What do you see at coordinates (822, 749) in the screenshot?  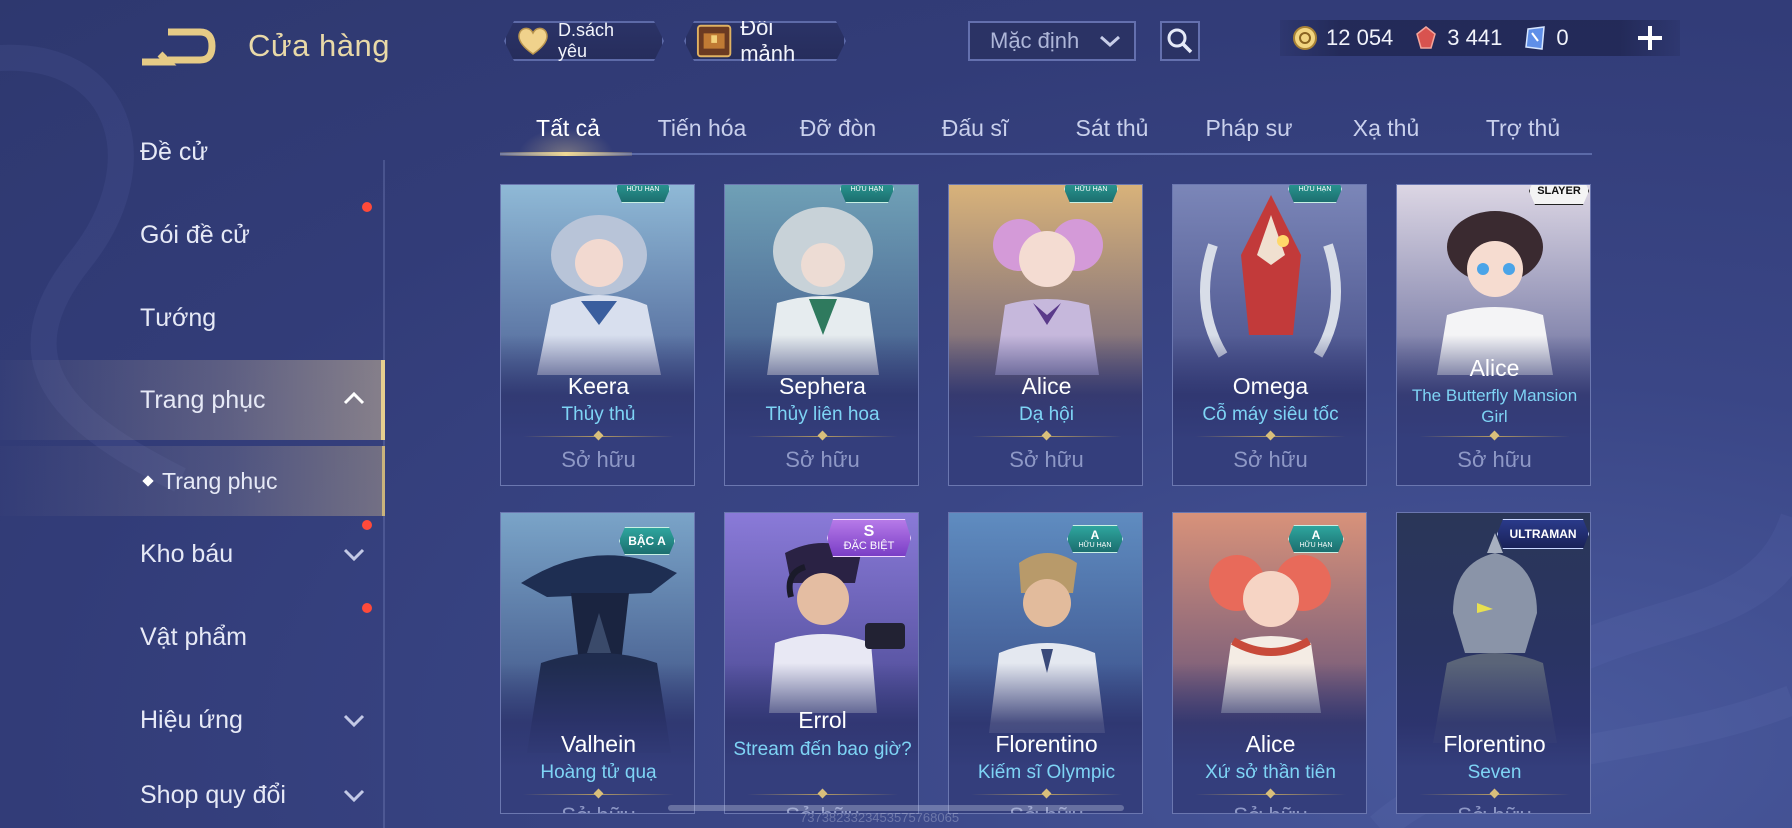 I see `skin-name: Stream đến bao giờ?` at bounding box center [822, 749].